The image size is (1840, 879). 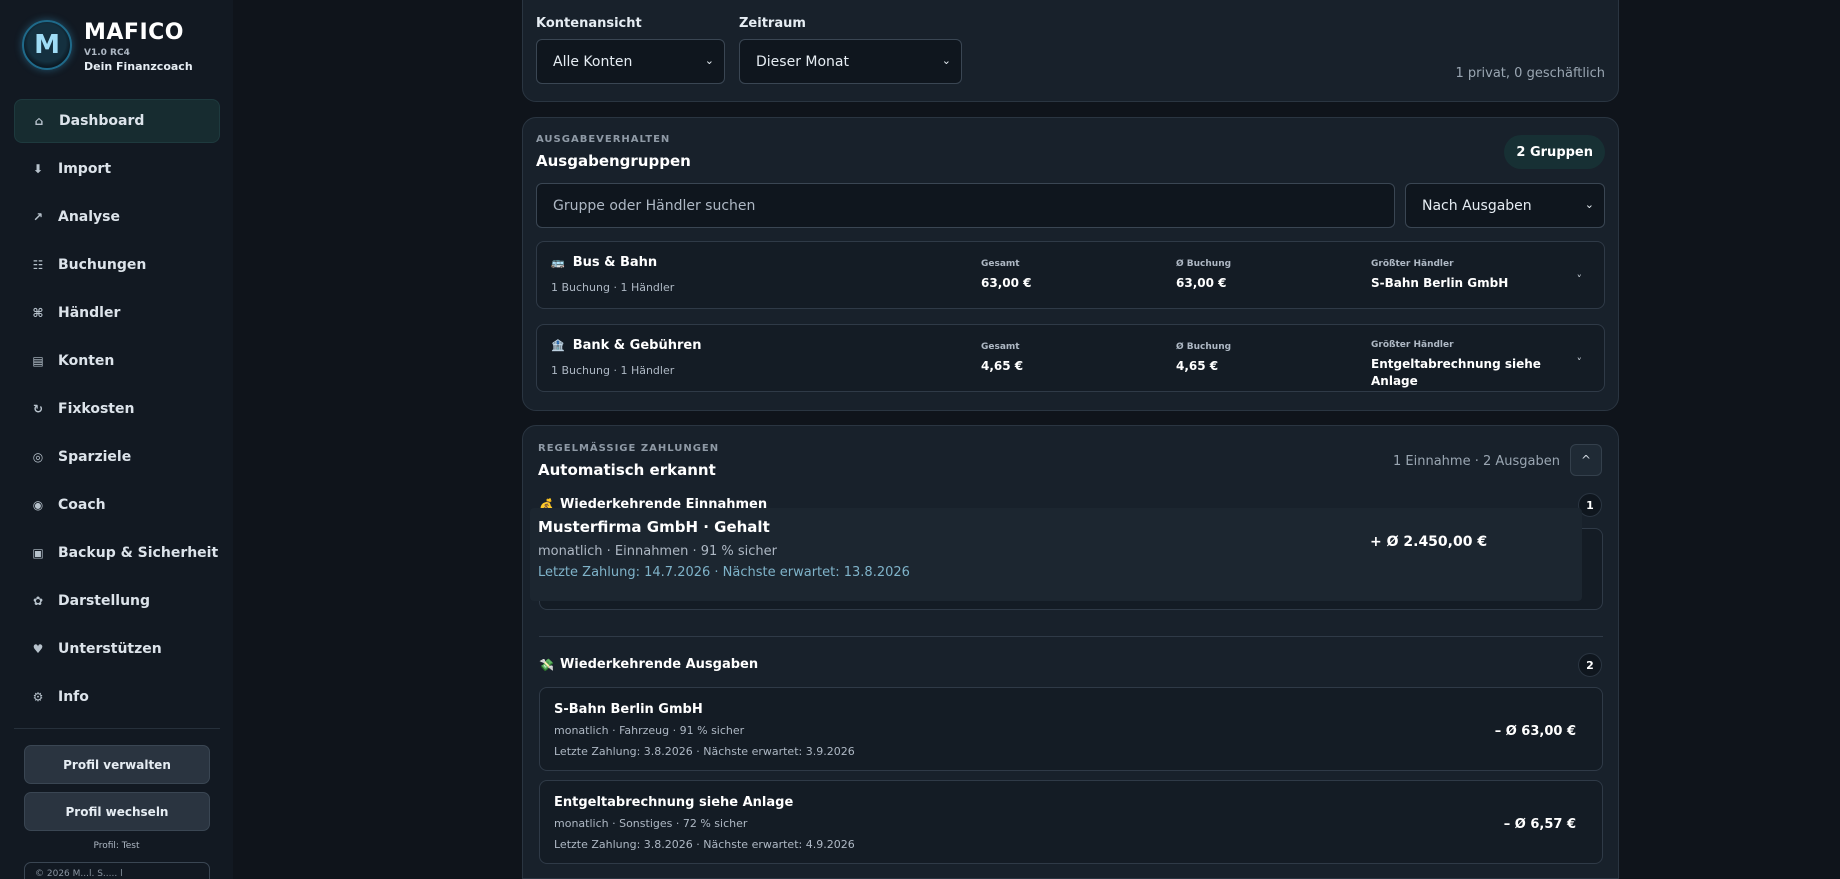 I want to click on section-divider, so click(x=1071, y=636).